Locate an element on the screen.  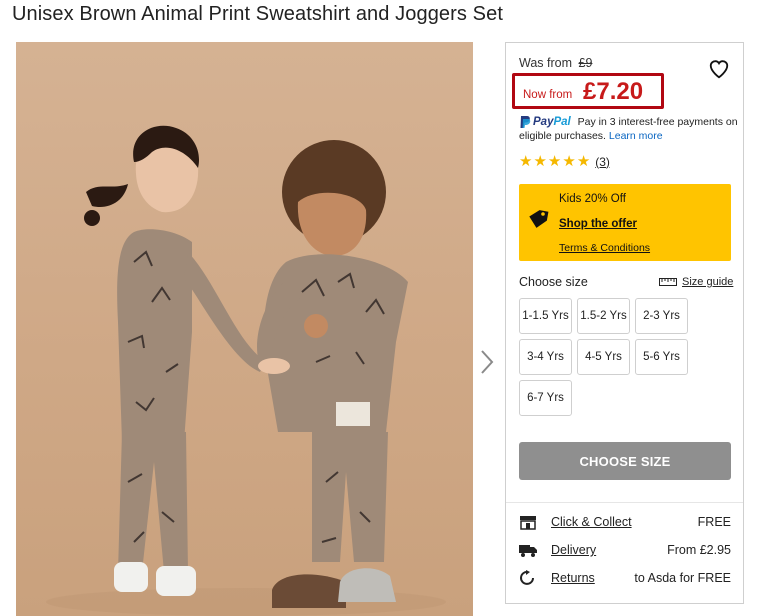
size-option: 2-3 Yrs is located at coordinates (661, 316).